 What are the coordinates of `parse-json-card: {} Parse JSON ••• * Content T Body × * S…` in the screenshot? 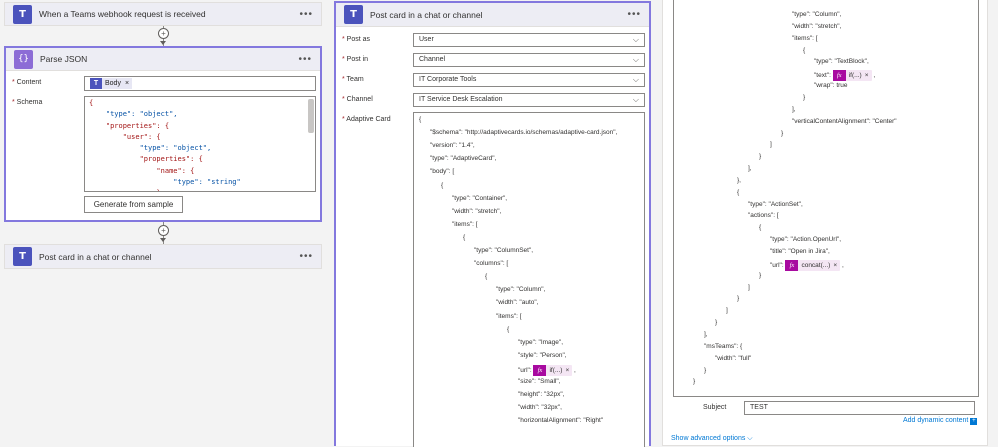 It's located at (163, 134).